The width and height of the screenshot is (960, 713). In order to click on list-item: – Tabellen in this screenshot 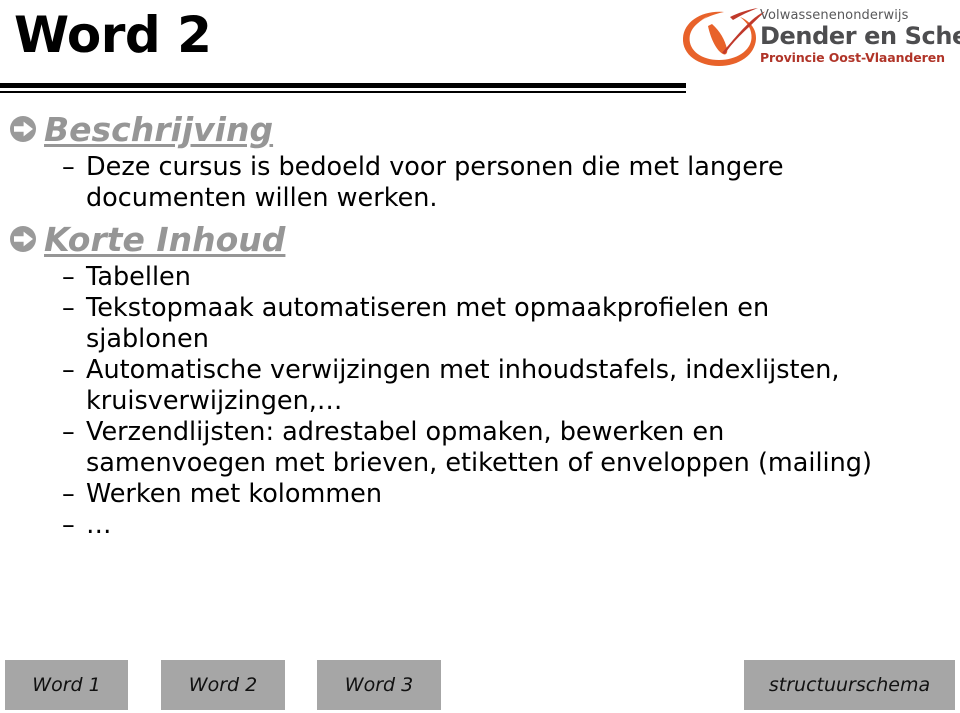, I will do `click(511, 277)`.